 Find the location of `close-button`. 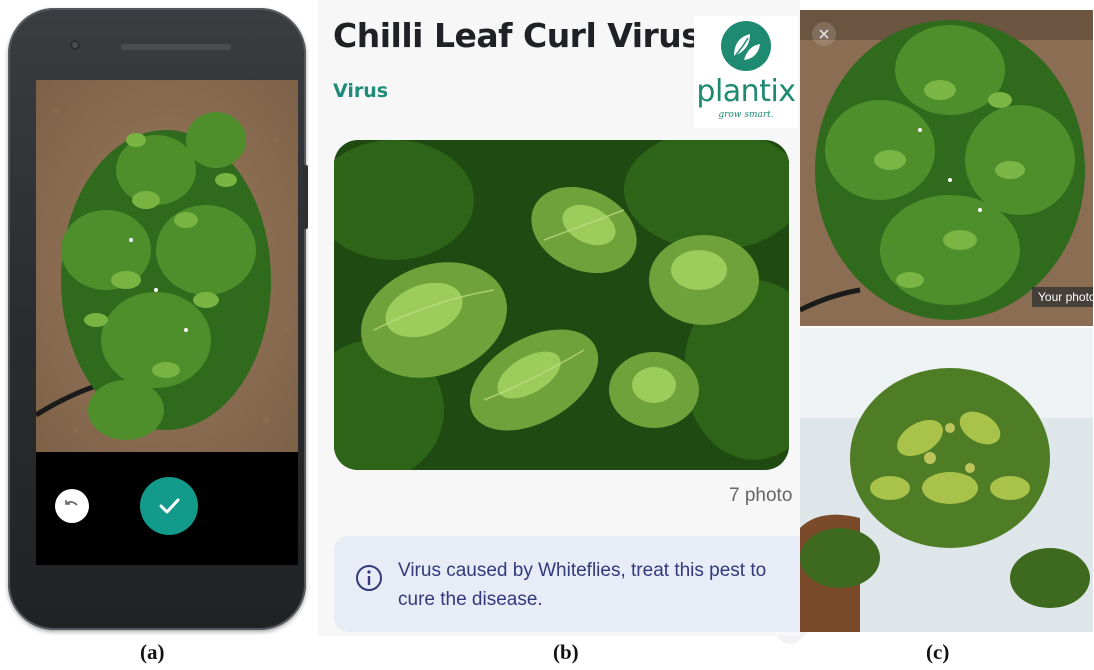

close-button is located at coordinates (824, 34).